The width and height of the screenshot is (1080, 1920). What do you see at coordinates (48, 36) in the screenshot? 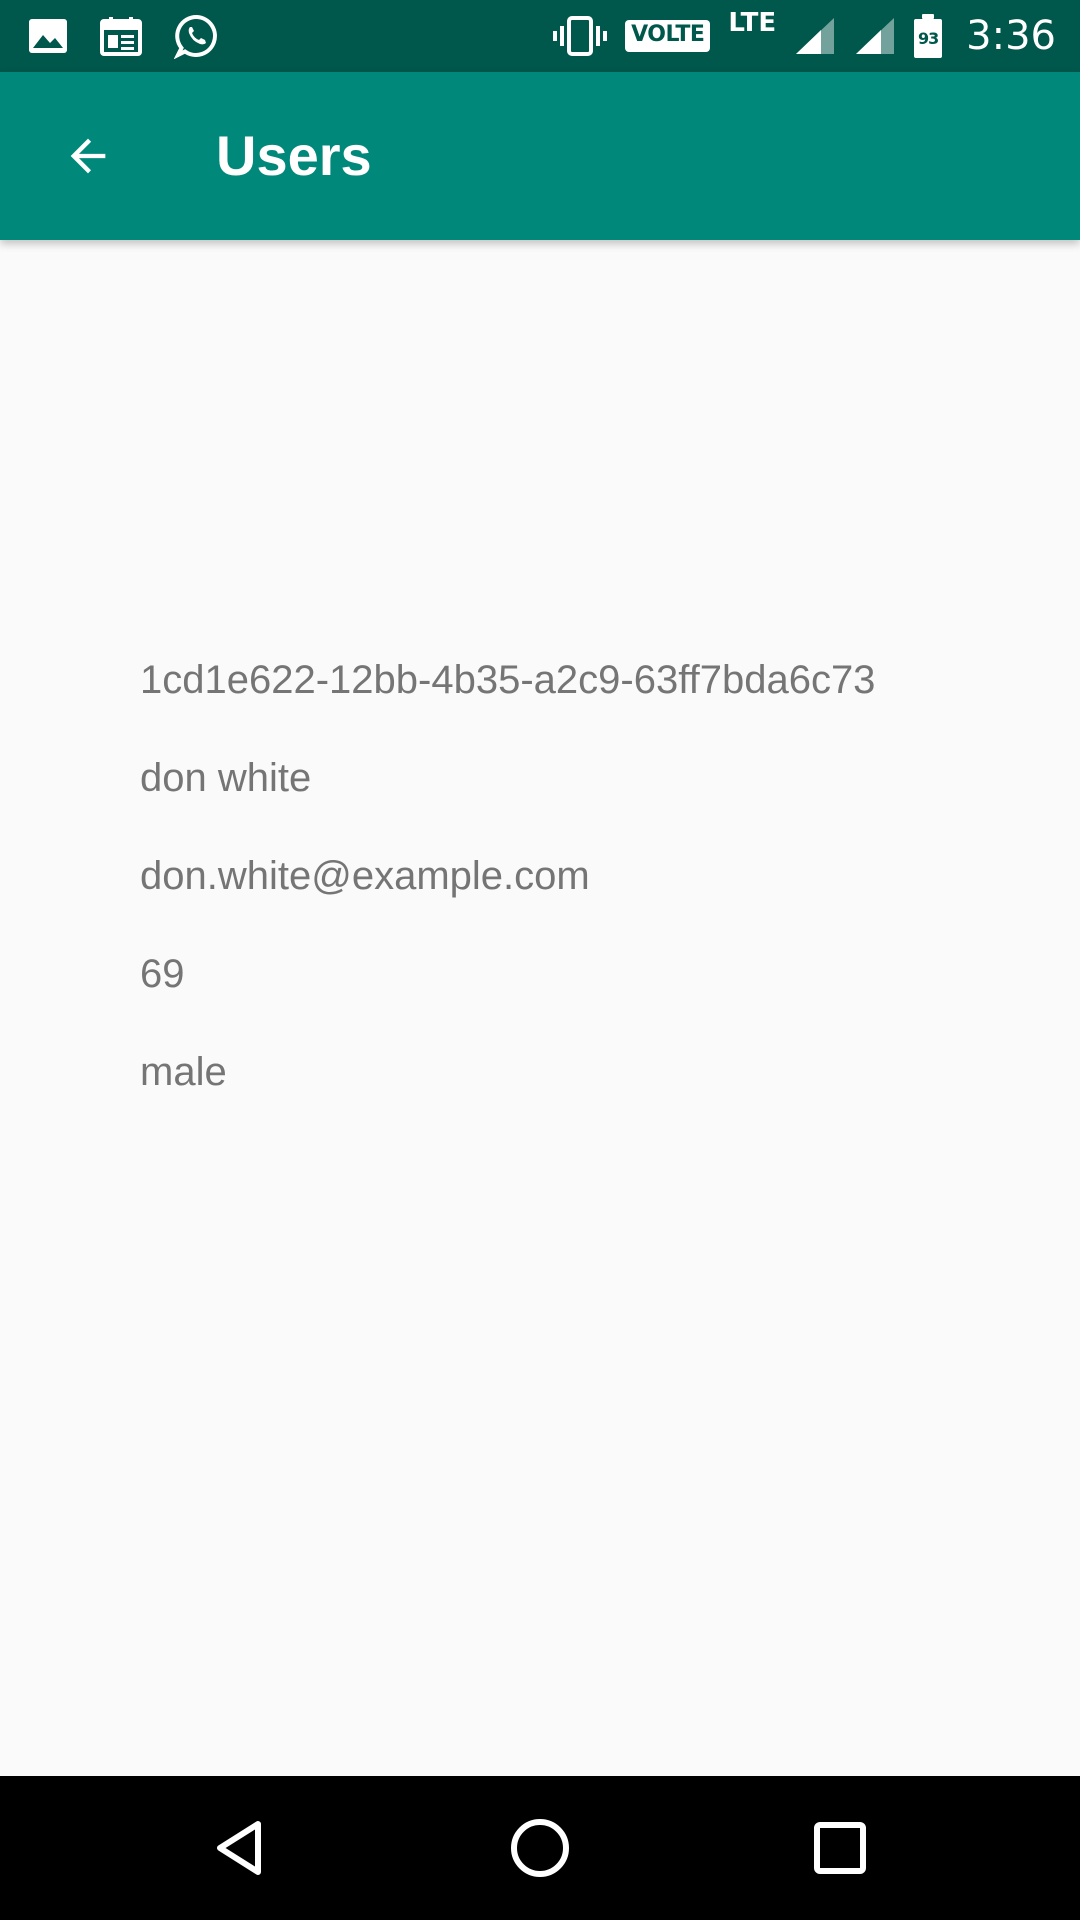
I see `gallery-icon` at bounding box center [48, 36].